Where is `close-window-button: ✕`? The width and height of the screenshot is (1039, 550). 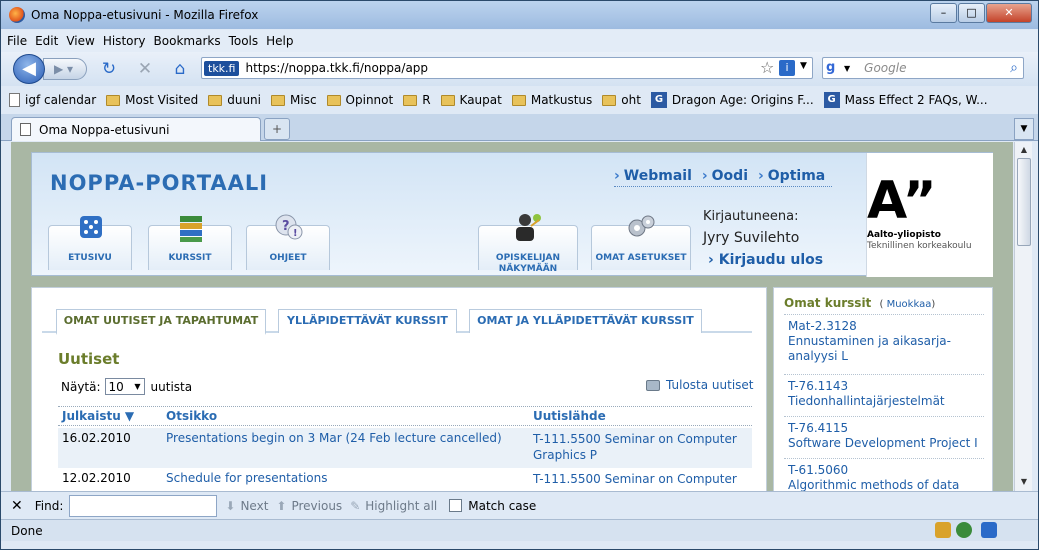 close-window-button: ✕ is located at coordinates (1009, 13).